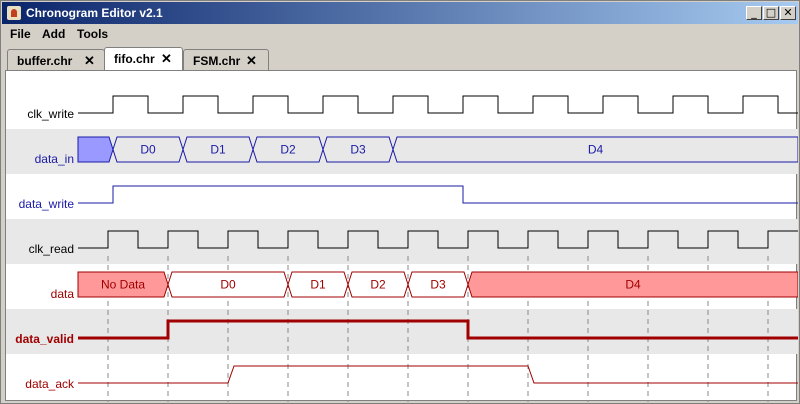 This screenshot has height=404, width=800. What do you see at coordinates (92, 34) in the screenshot?
I see `menu-tools: Tools` at bounding box center [92, 34].